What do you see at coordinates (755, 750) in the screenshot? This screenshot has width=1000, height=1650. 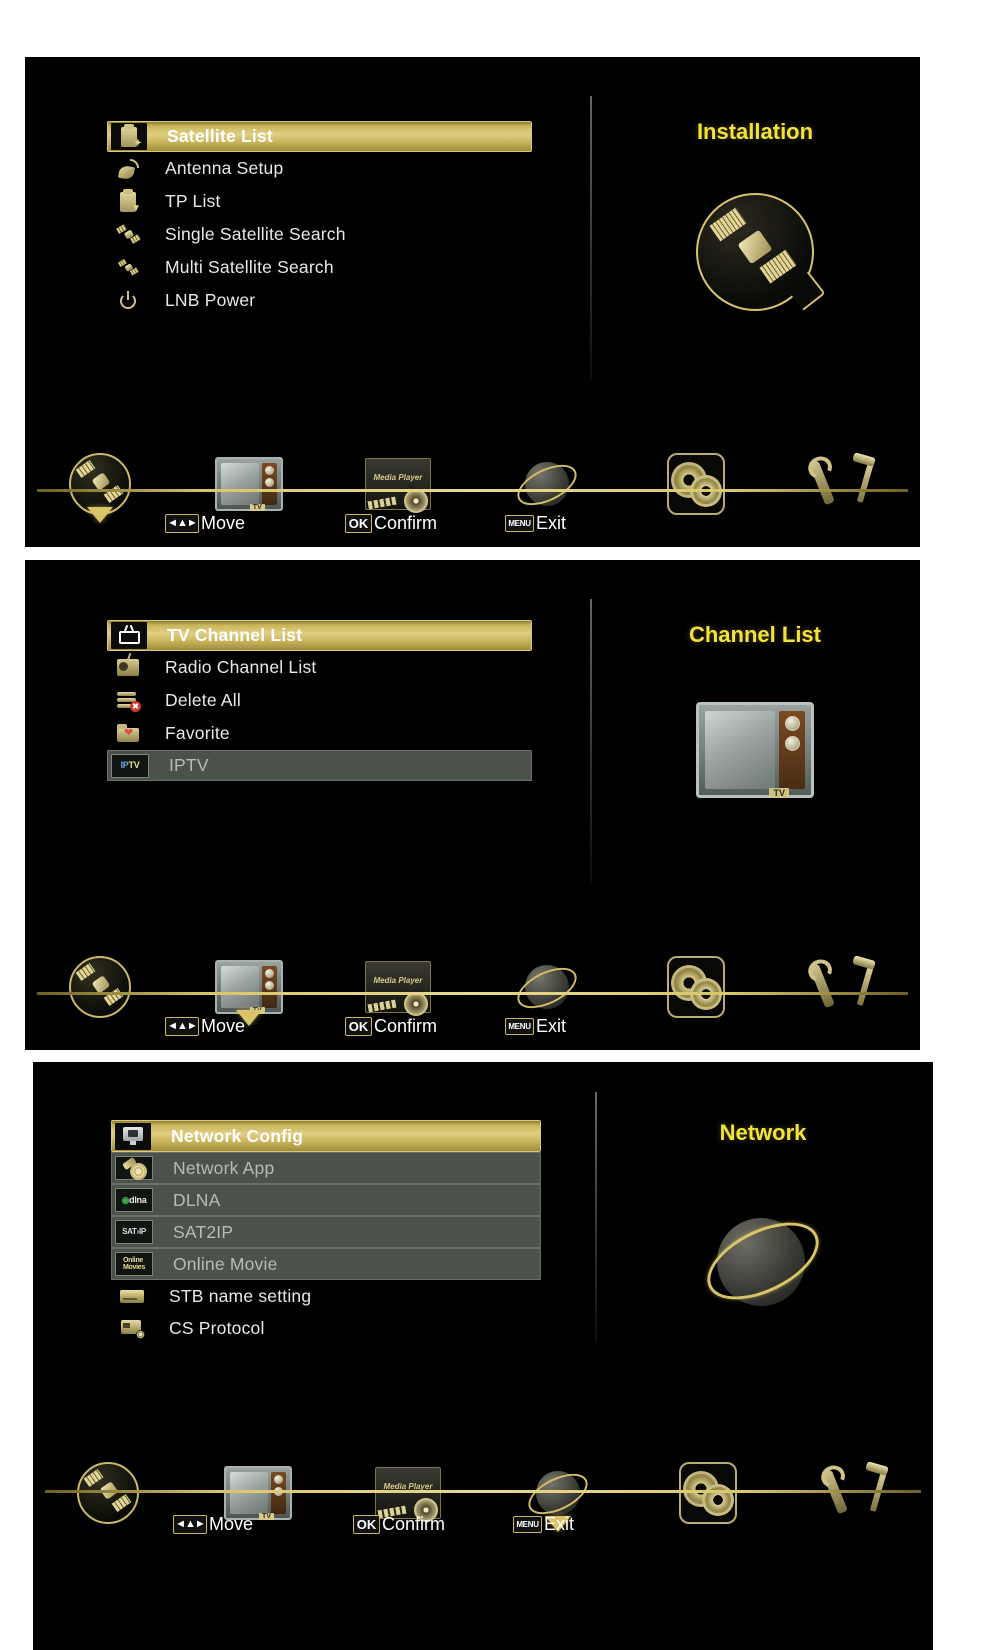 I see `television-icon: TV` at bounding box center [755, 750].